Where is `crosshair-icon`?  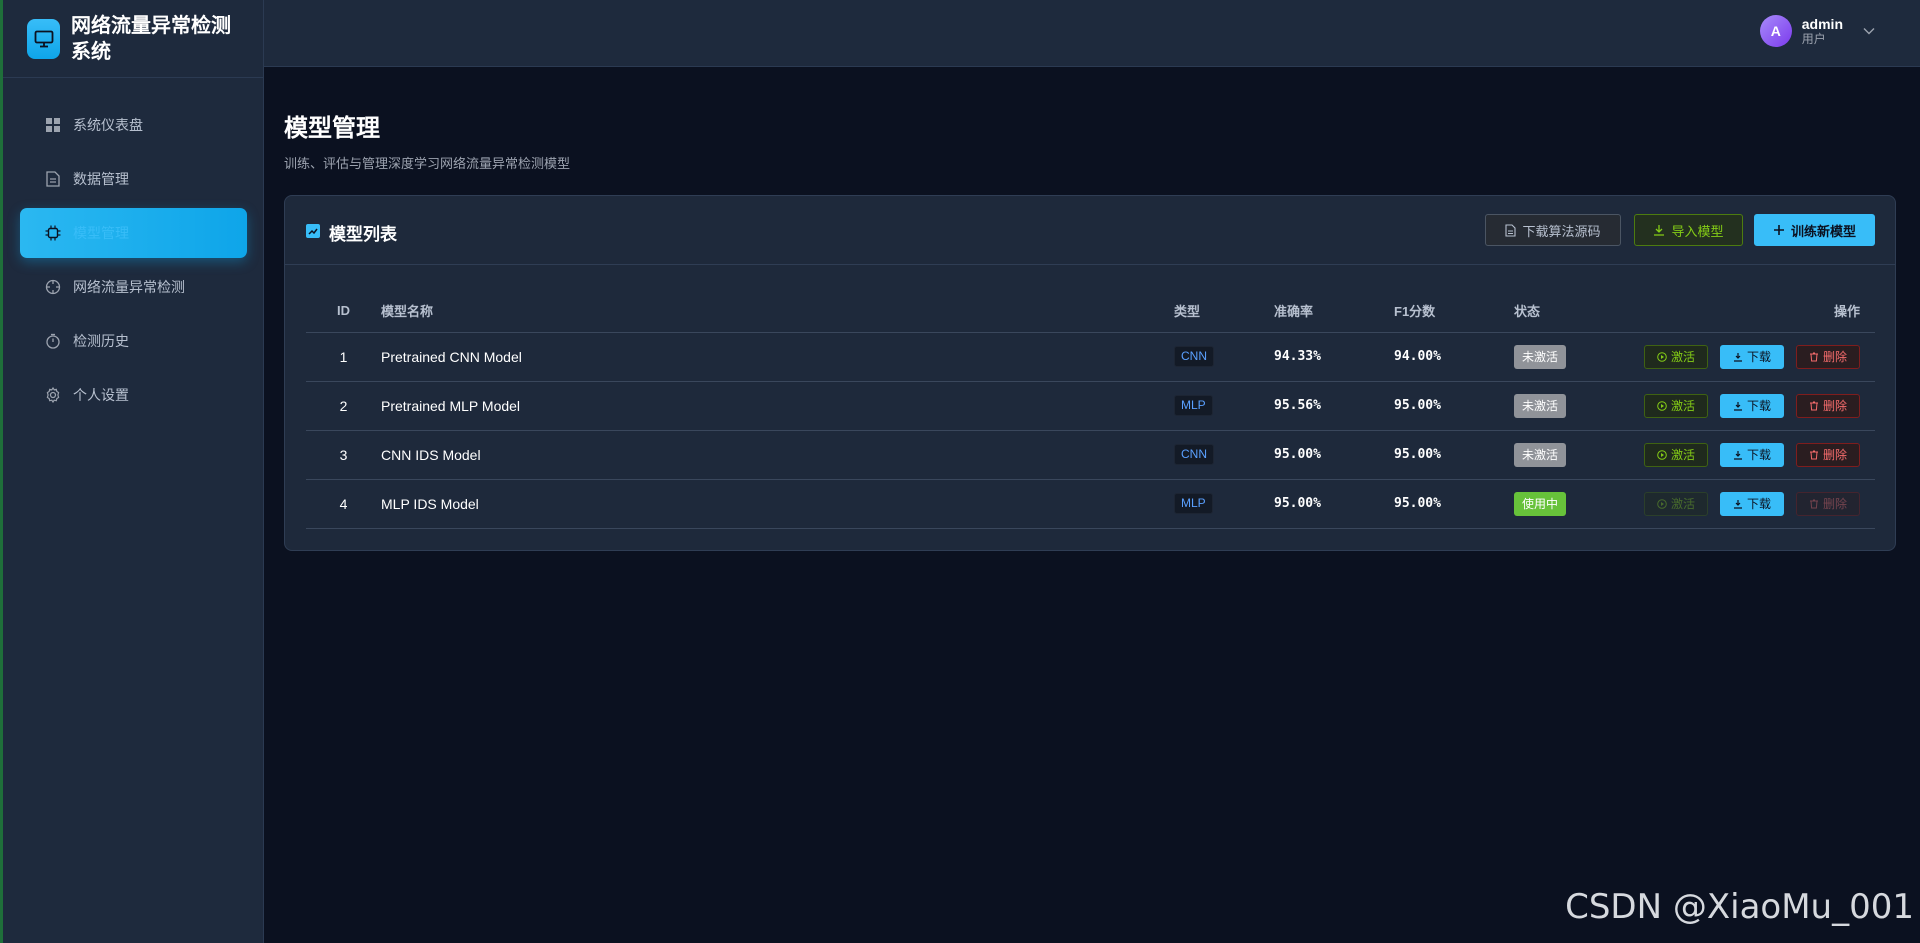
crosshair-icon is located at coordinates (53, 287).